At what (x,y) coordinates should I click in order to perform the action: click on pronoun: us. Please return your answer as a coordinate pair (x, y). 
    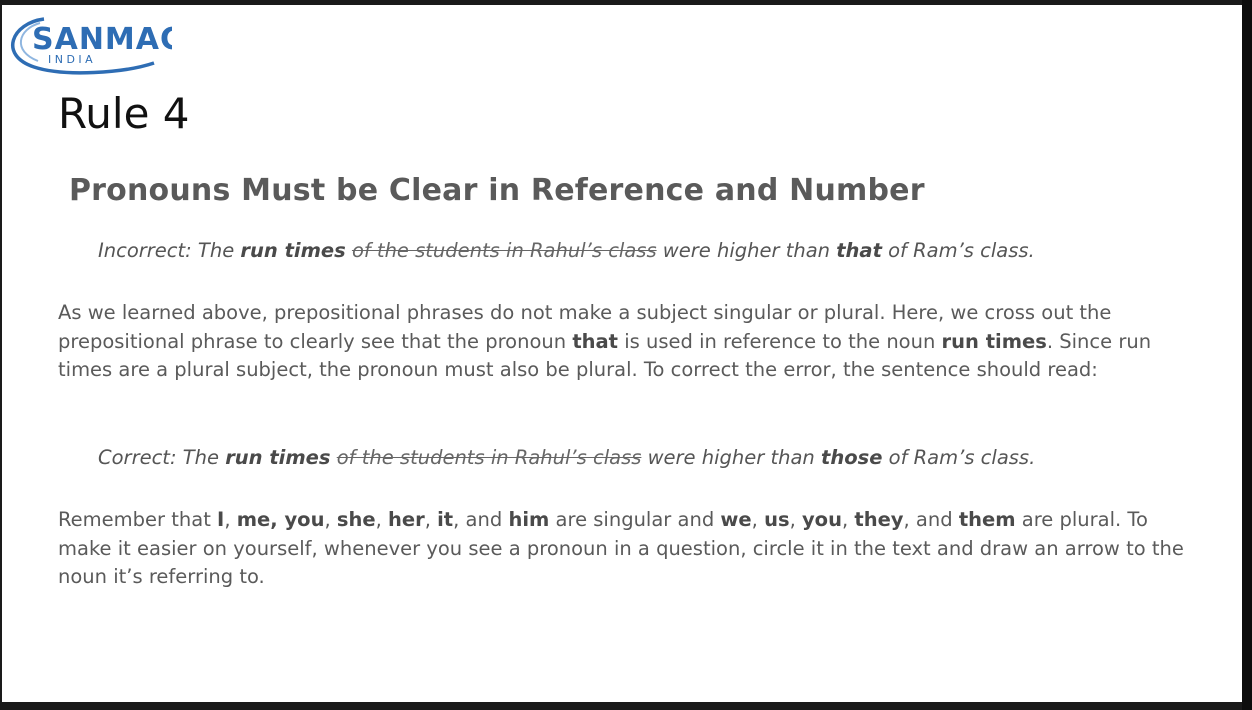
    Looking at the image, I should click on (777, 519).